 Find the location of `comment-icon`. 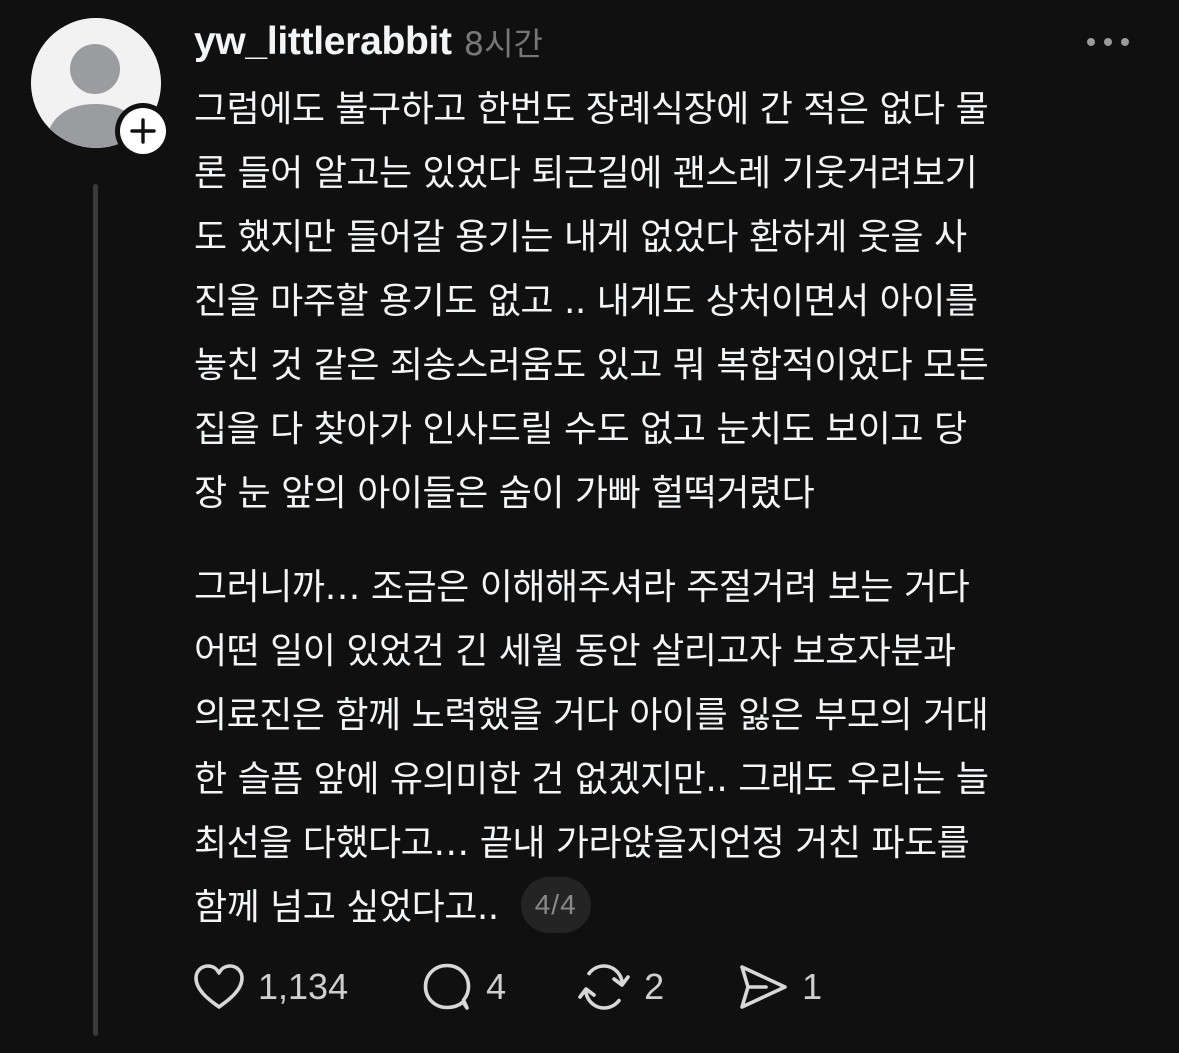

comment-icon is located at coordinates (447, 986).